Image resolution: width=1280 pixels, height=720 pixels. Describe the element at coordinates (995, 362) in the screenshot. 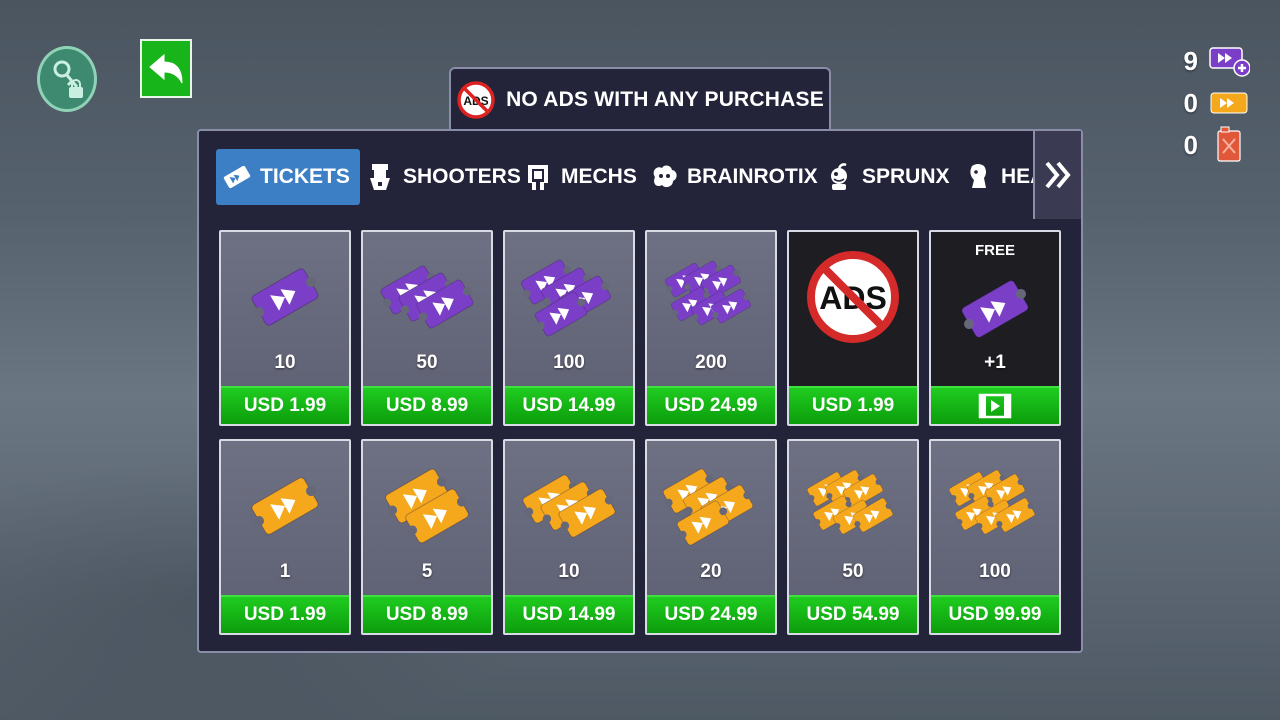

I see `card-quantity: +1` at that location.